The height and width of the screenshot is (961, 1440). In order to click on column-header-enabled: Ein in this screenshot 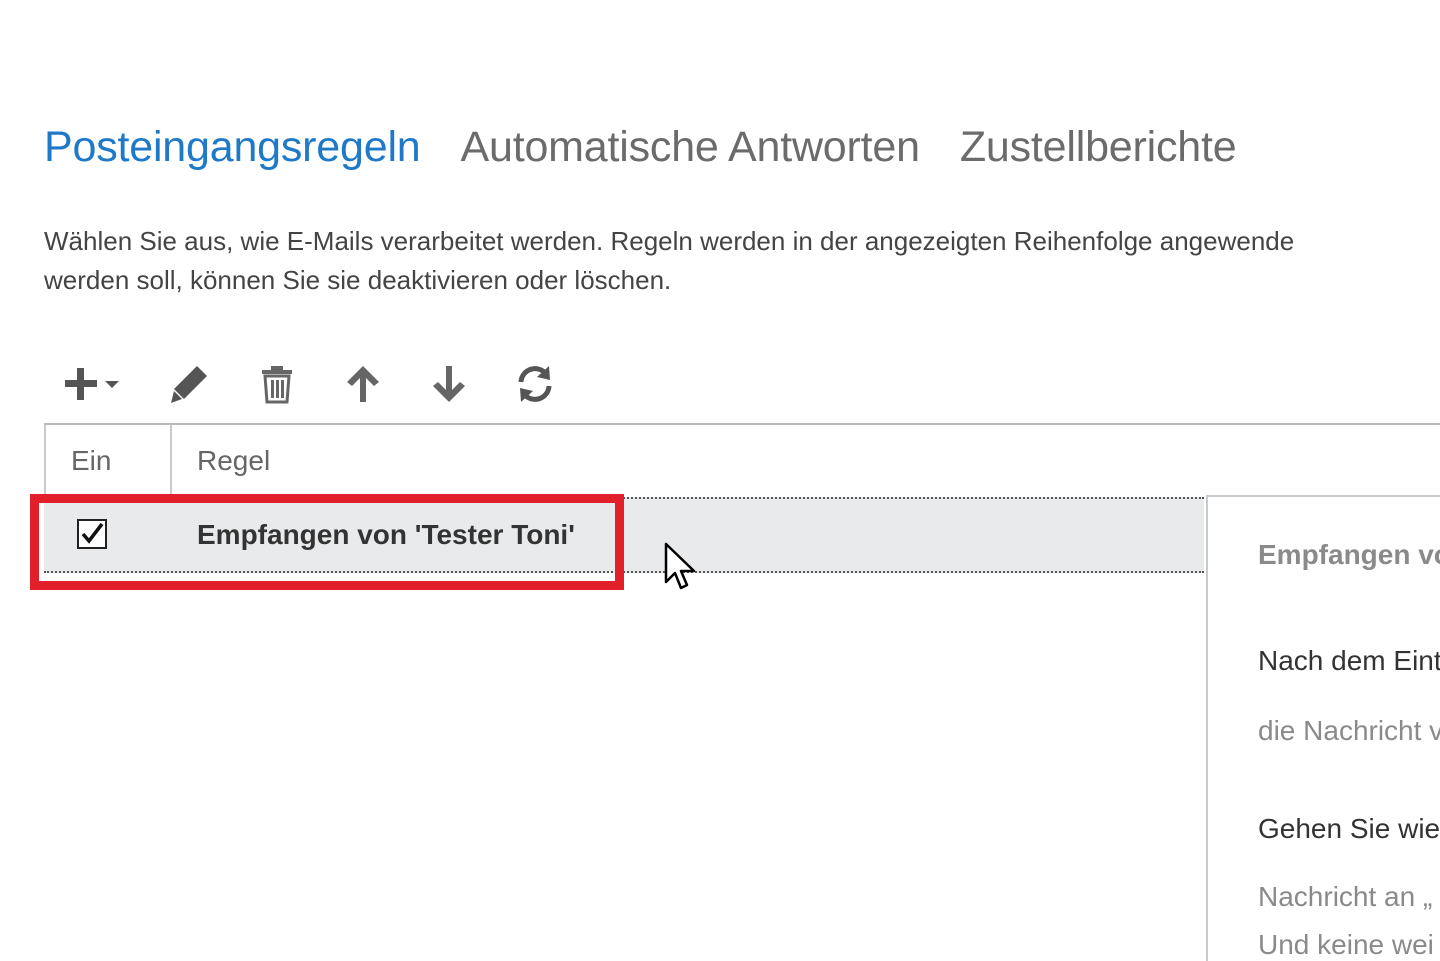, I will do `click(91, 461)`.